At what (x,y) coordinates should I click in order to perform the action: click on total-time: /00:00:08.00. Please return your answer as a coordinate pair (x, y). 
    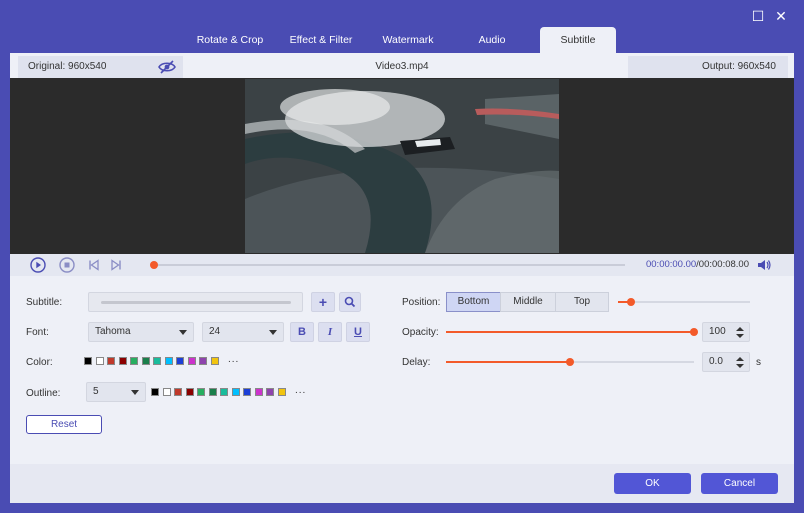
    Looking at the image, I should click on (722, 264).